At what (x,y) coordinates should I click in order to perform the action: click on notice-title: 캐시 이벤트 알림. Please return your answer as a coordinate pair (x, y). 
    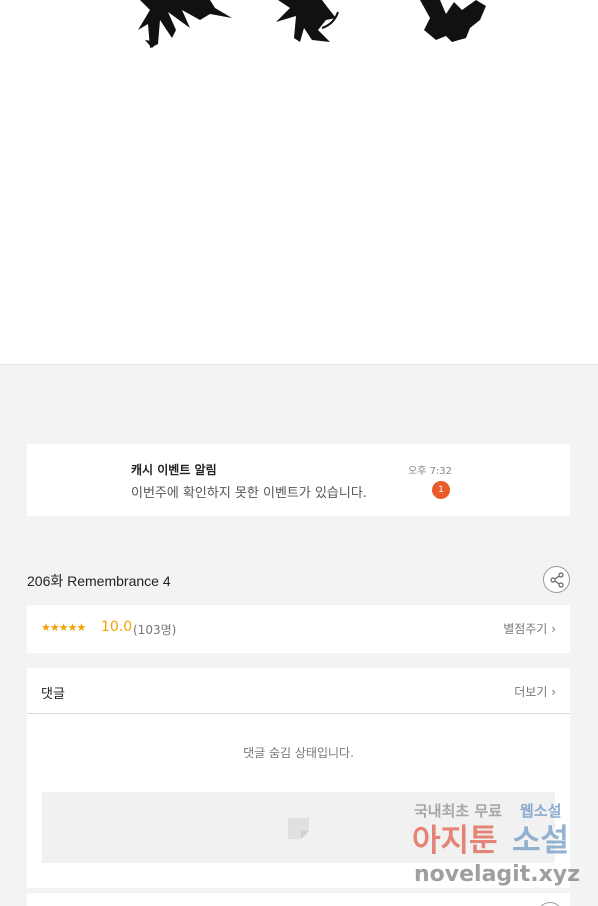
    Looking at the image, I should click on (174, 470).